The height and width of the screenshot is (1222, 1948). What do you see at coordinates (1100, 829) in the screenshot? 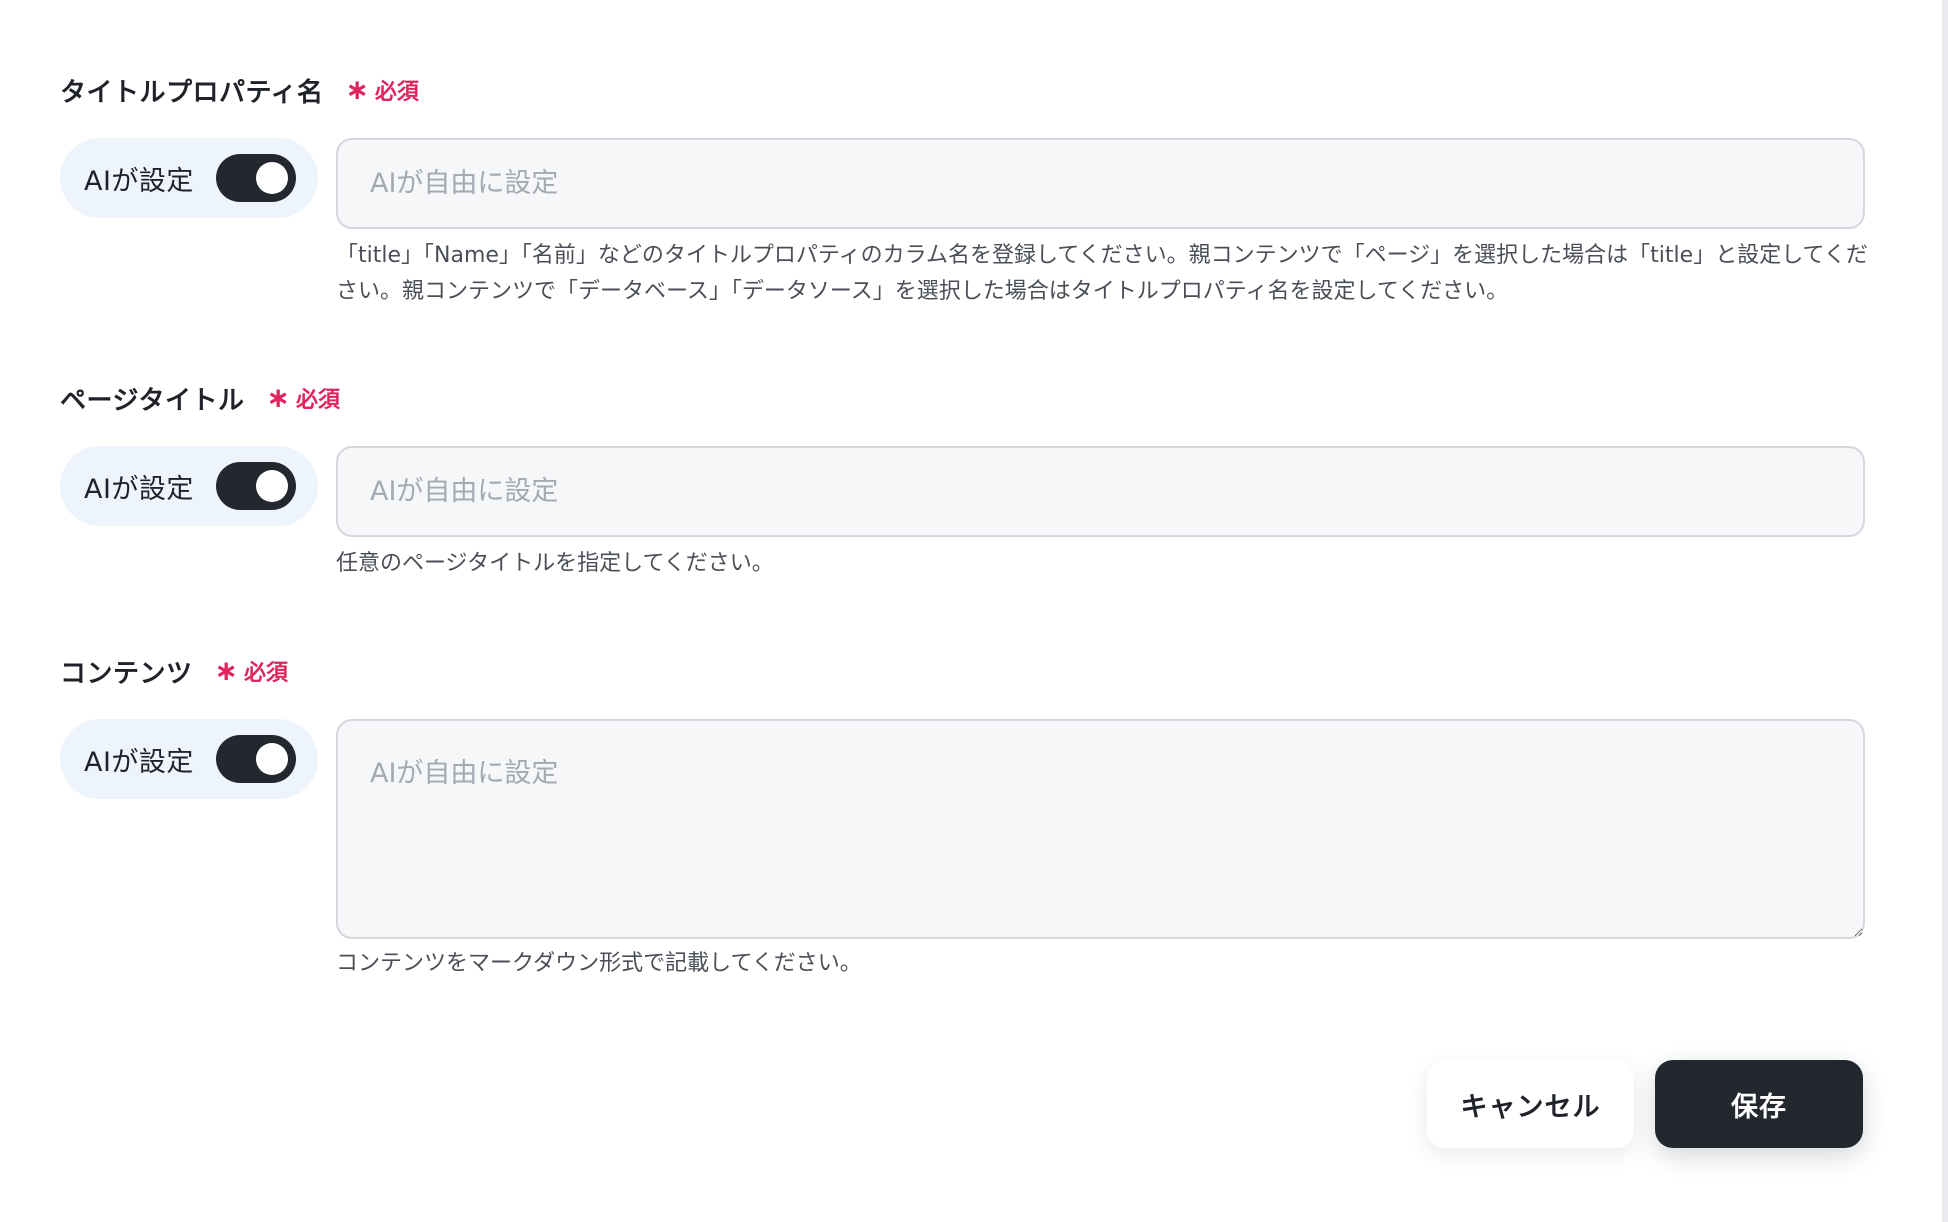
I see `content-textarea` at bounding box center [1100, 829].